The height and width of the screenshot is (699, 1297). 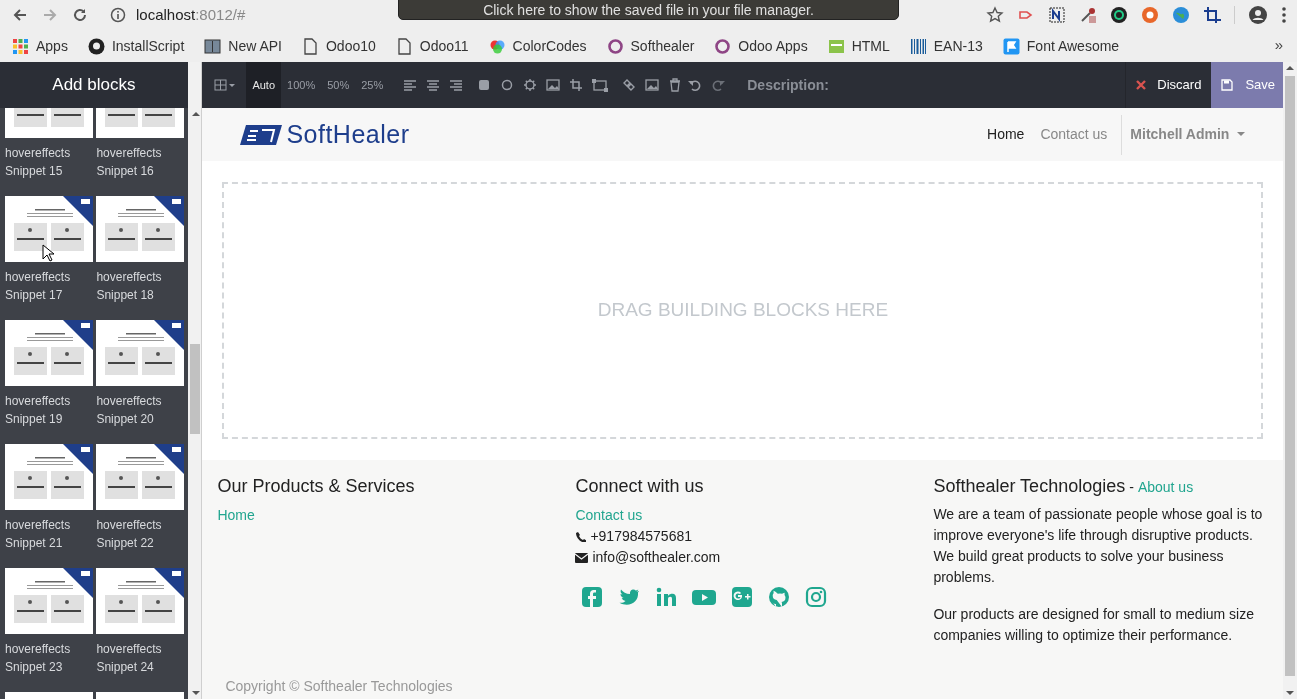 I want to click on github-icon, so click(x=779, y=597).